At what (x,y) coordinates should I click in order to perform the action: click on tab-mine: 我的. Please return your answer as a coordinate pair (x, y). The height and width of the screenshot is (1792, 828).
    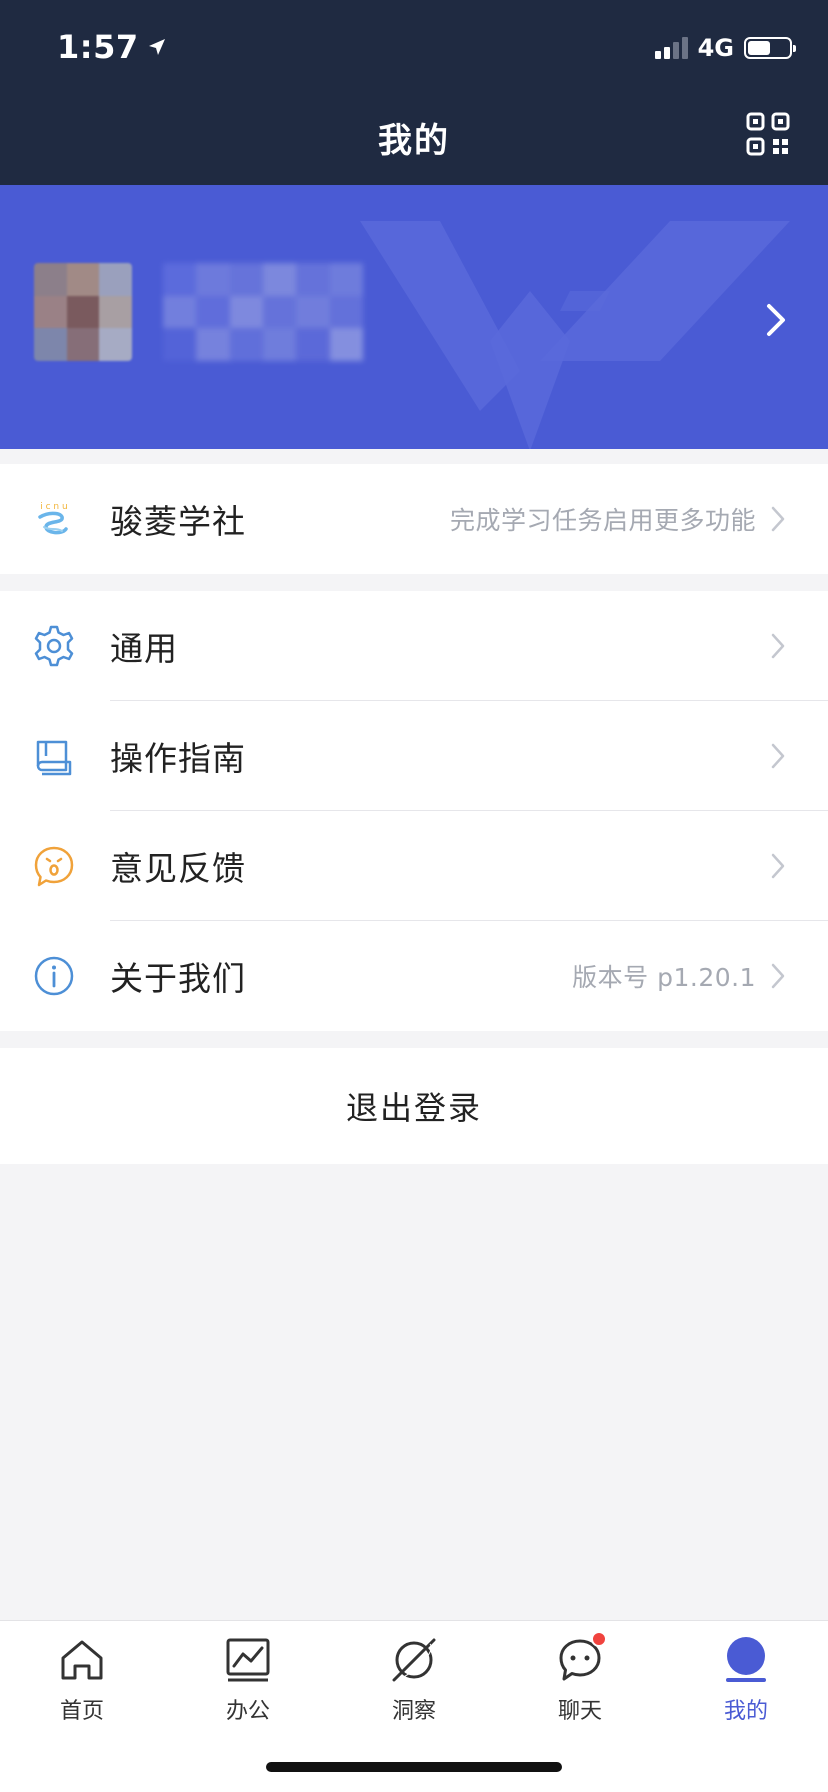
    Looking at the image, I should click on (746, 1680).